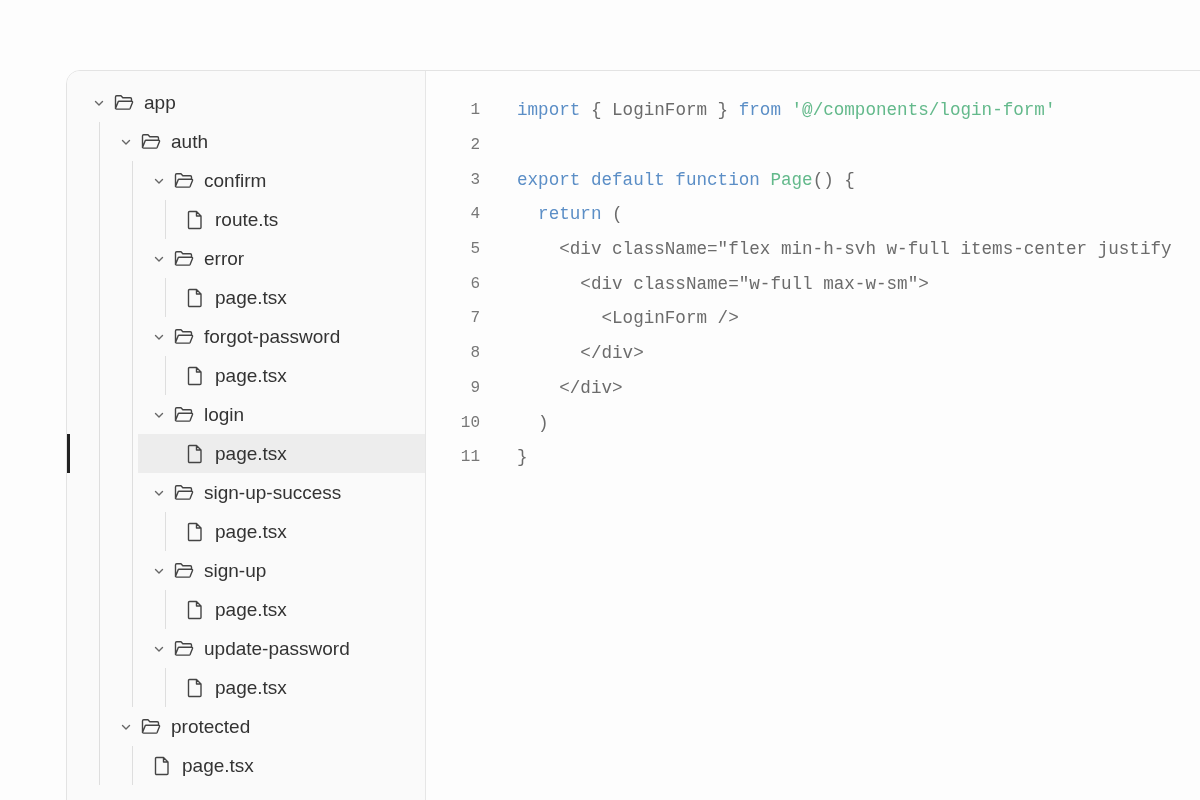 This screenshot has height=800, width=1200. I want to click on line-number: 3, so click(474, 179).